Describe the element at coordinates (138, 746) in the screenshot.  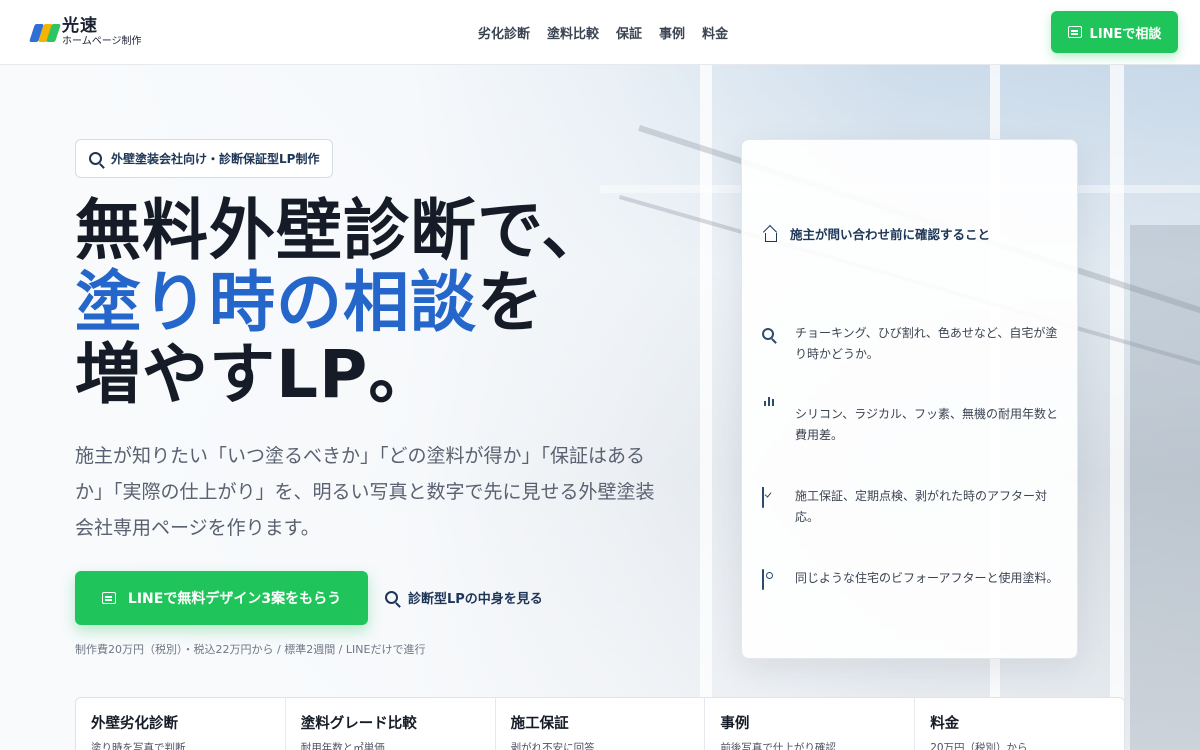
I see `feature-subtitle: 塗り時を写真で判断` at that location.